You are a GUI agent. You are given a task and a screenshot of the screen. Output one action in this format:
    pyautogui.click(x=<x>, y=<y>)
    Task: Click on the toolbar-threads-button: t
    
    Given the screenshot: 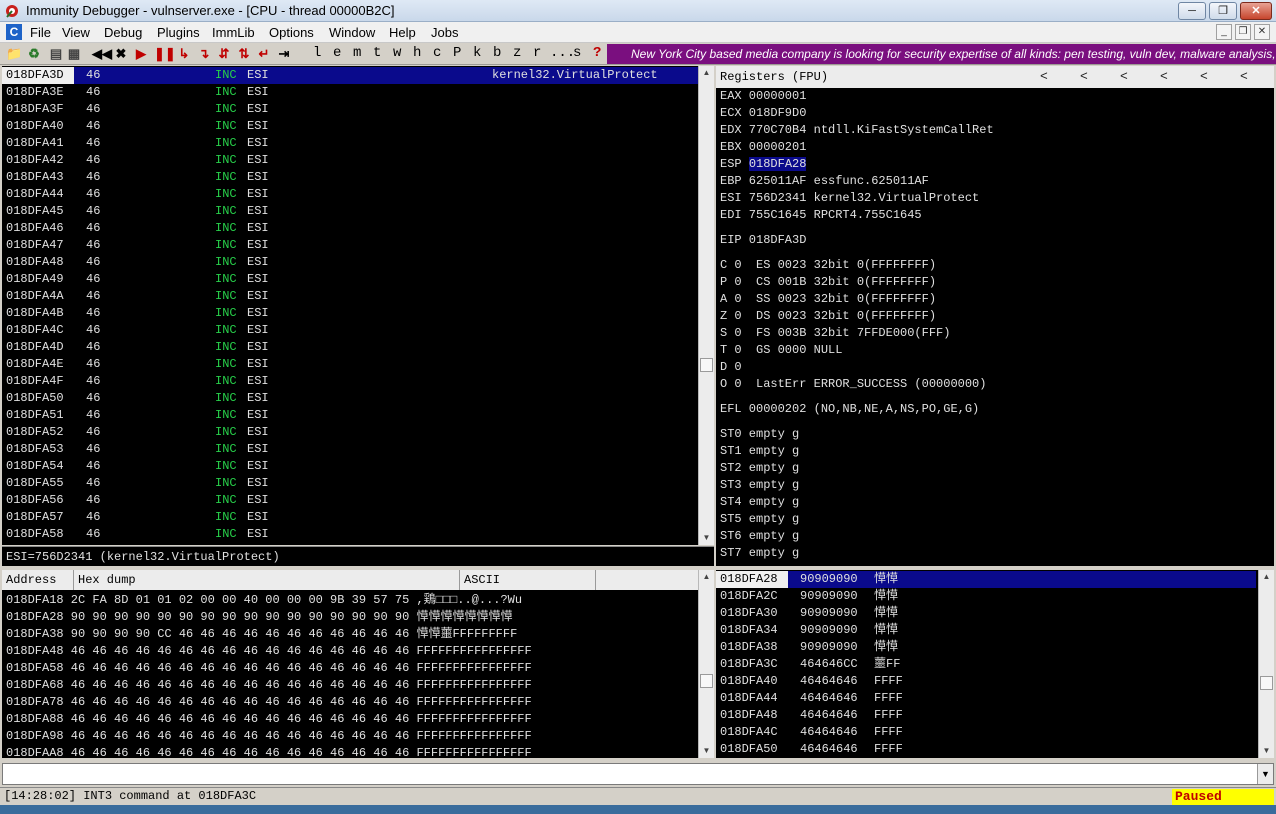 What is the action you would take?
    pyautogui.click(x=377, y=53)
    